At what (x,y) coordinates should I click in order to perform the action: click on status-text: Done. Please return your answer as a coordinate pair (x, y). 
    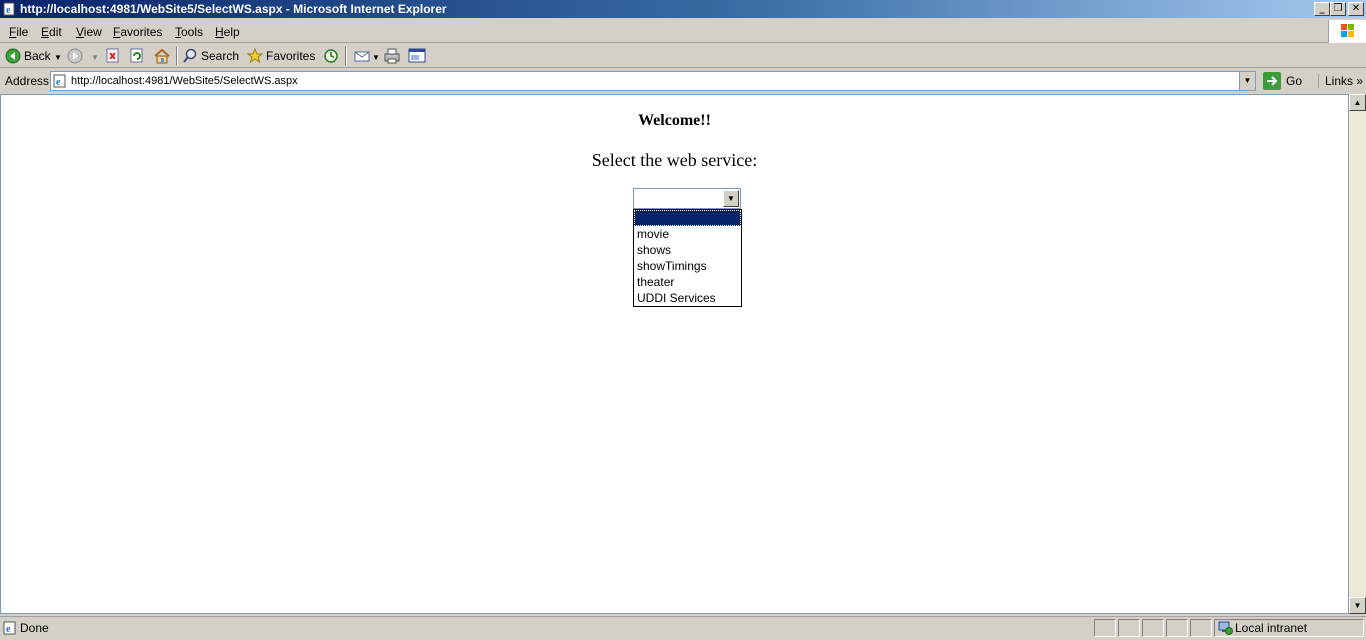
    Looking at the image, I should click on (34, 628).